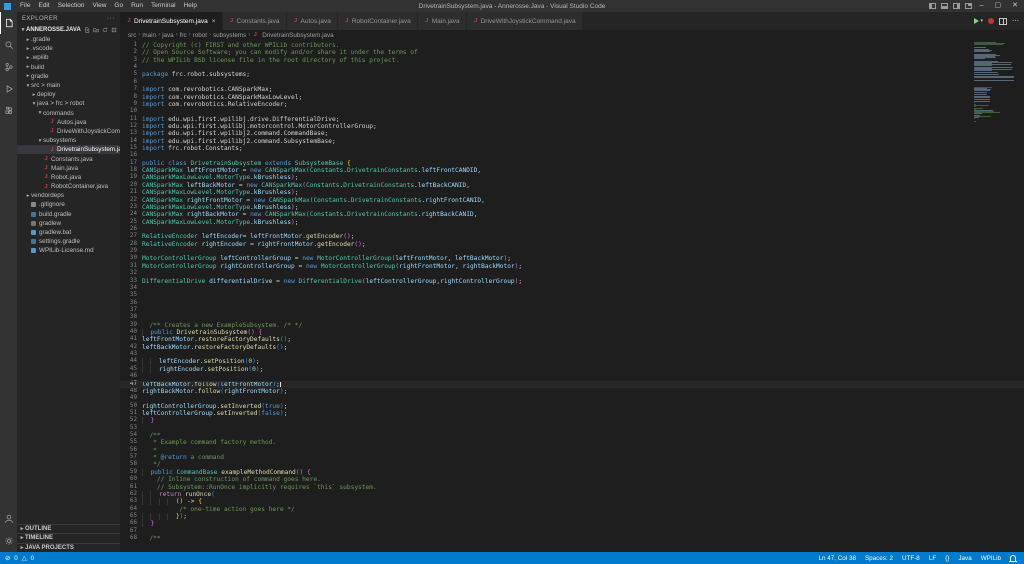  What do you see at coordinates (68, 57) in the screenshot?
I see `tree-item--wpilib: ▸ .wpilib` at bounding box center [68, 57].